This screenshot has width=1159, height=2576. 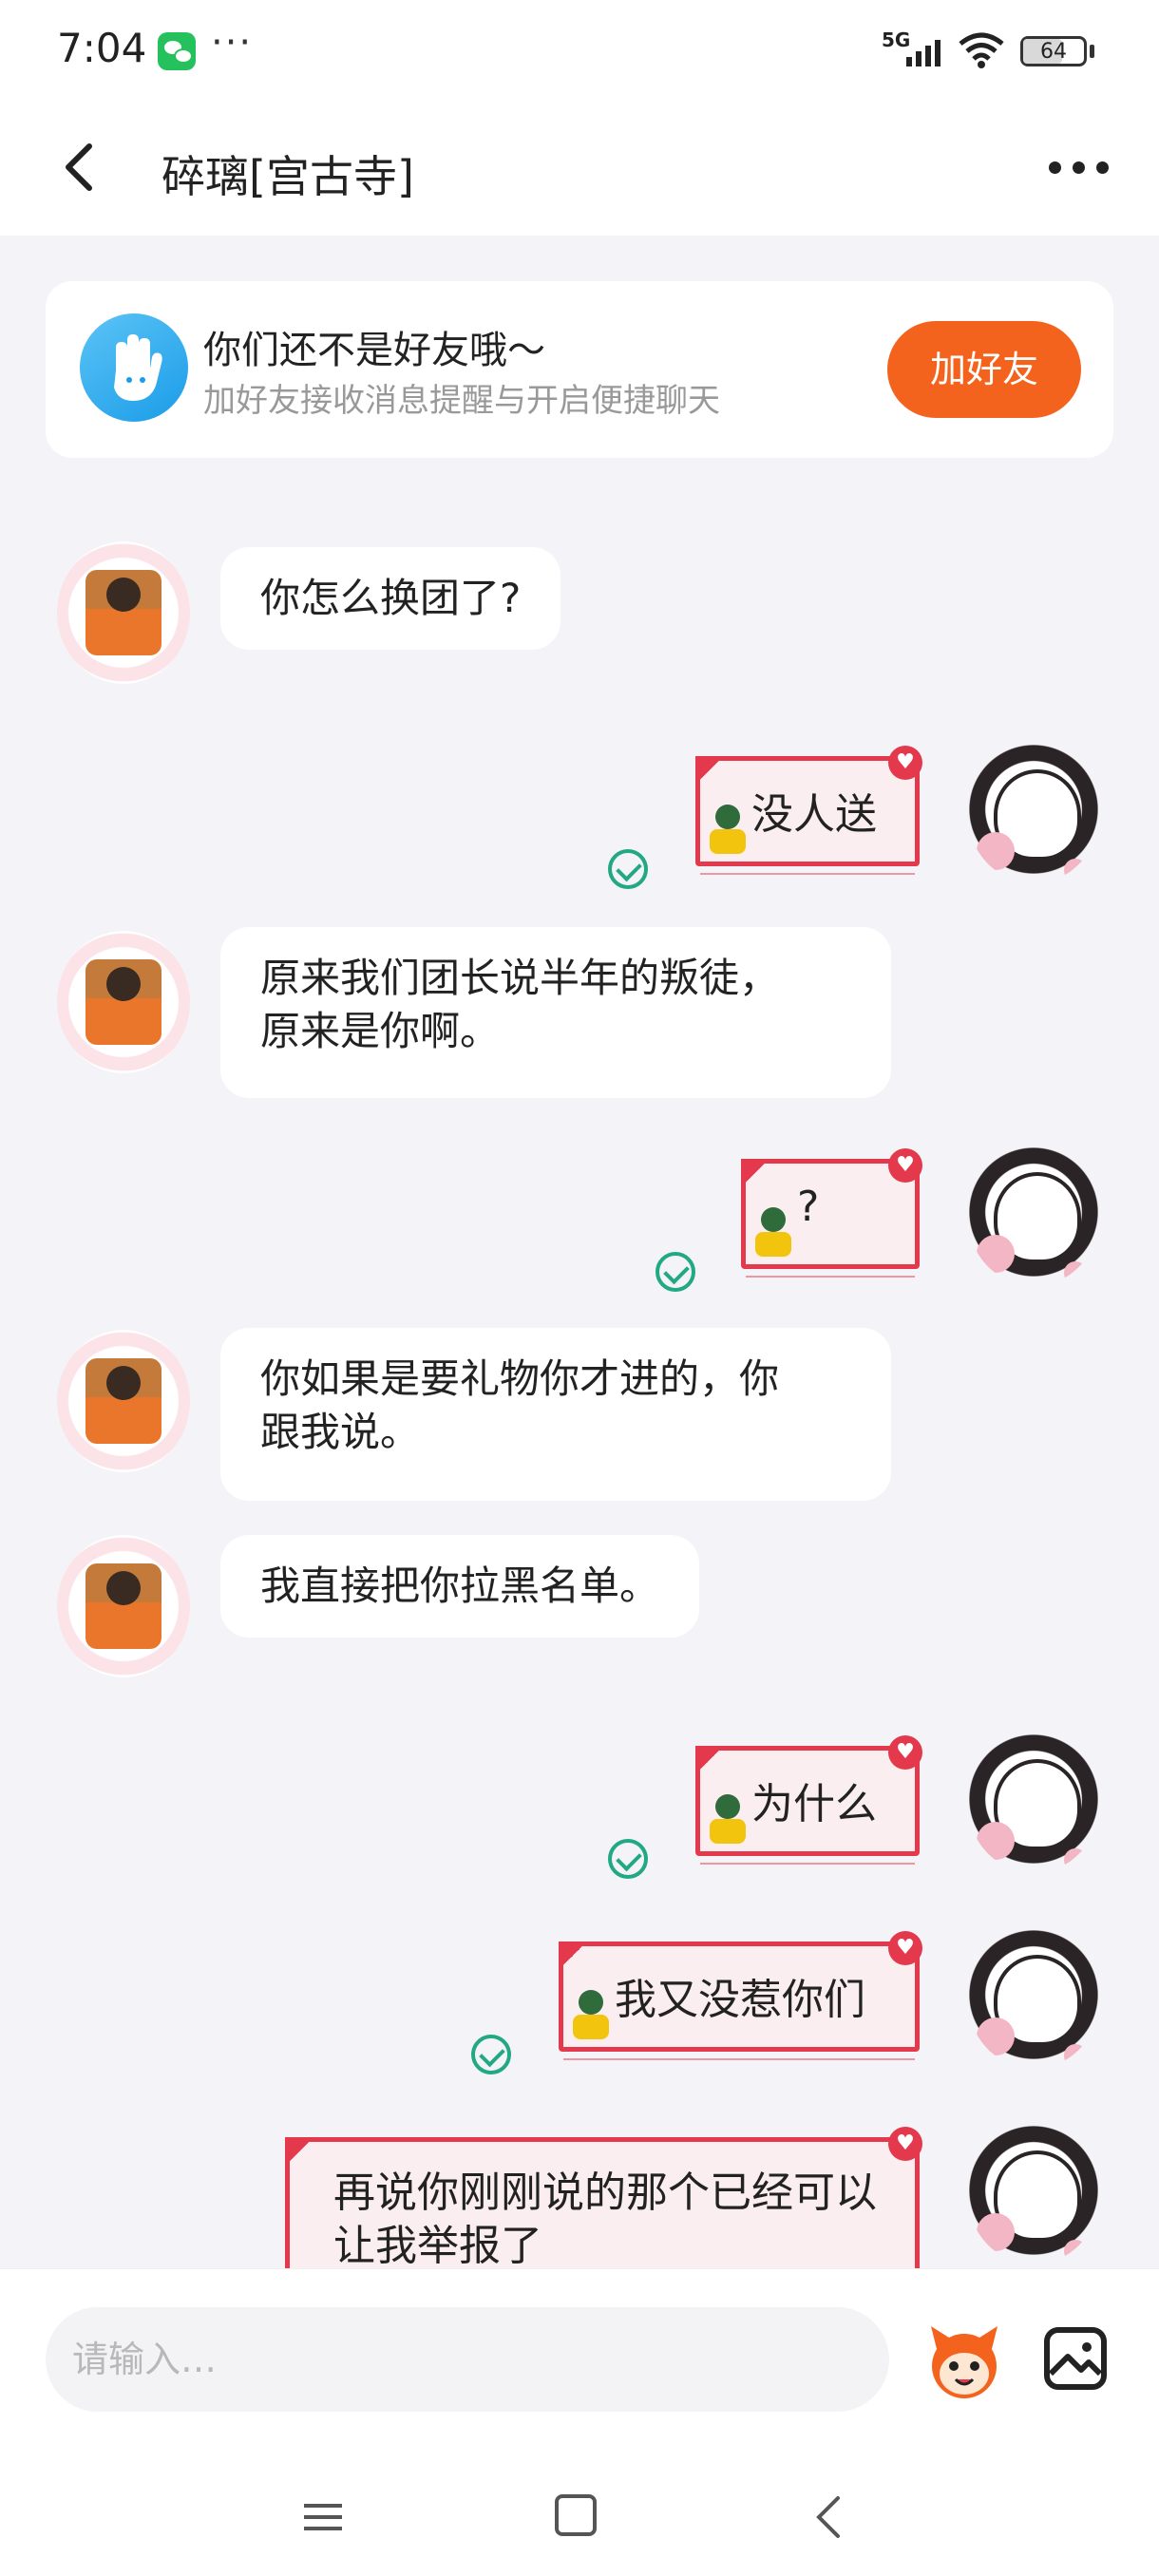 What do you see at coordinates (576, 2515) in the screenshot?
I see `home-square-icon` at bounding box center [576, 2515].